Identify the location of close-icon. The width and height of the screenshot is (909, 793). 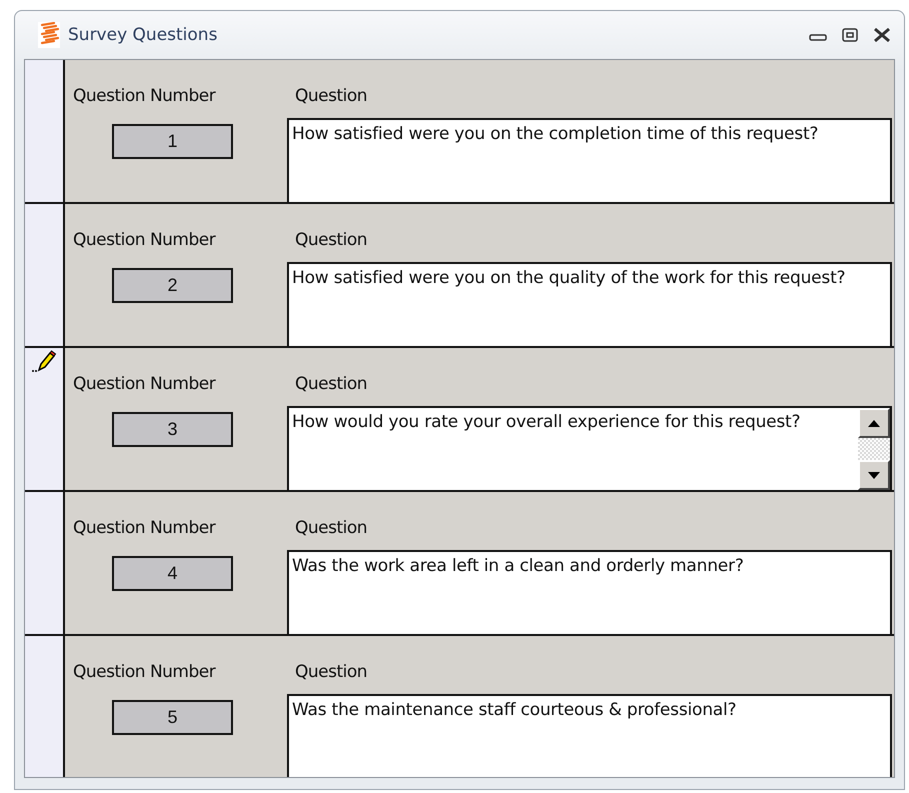
(882, 35).